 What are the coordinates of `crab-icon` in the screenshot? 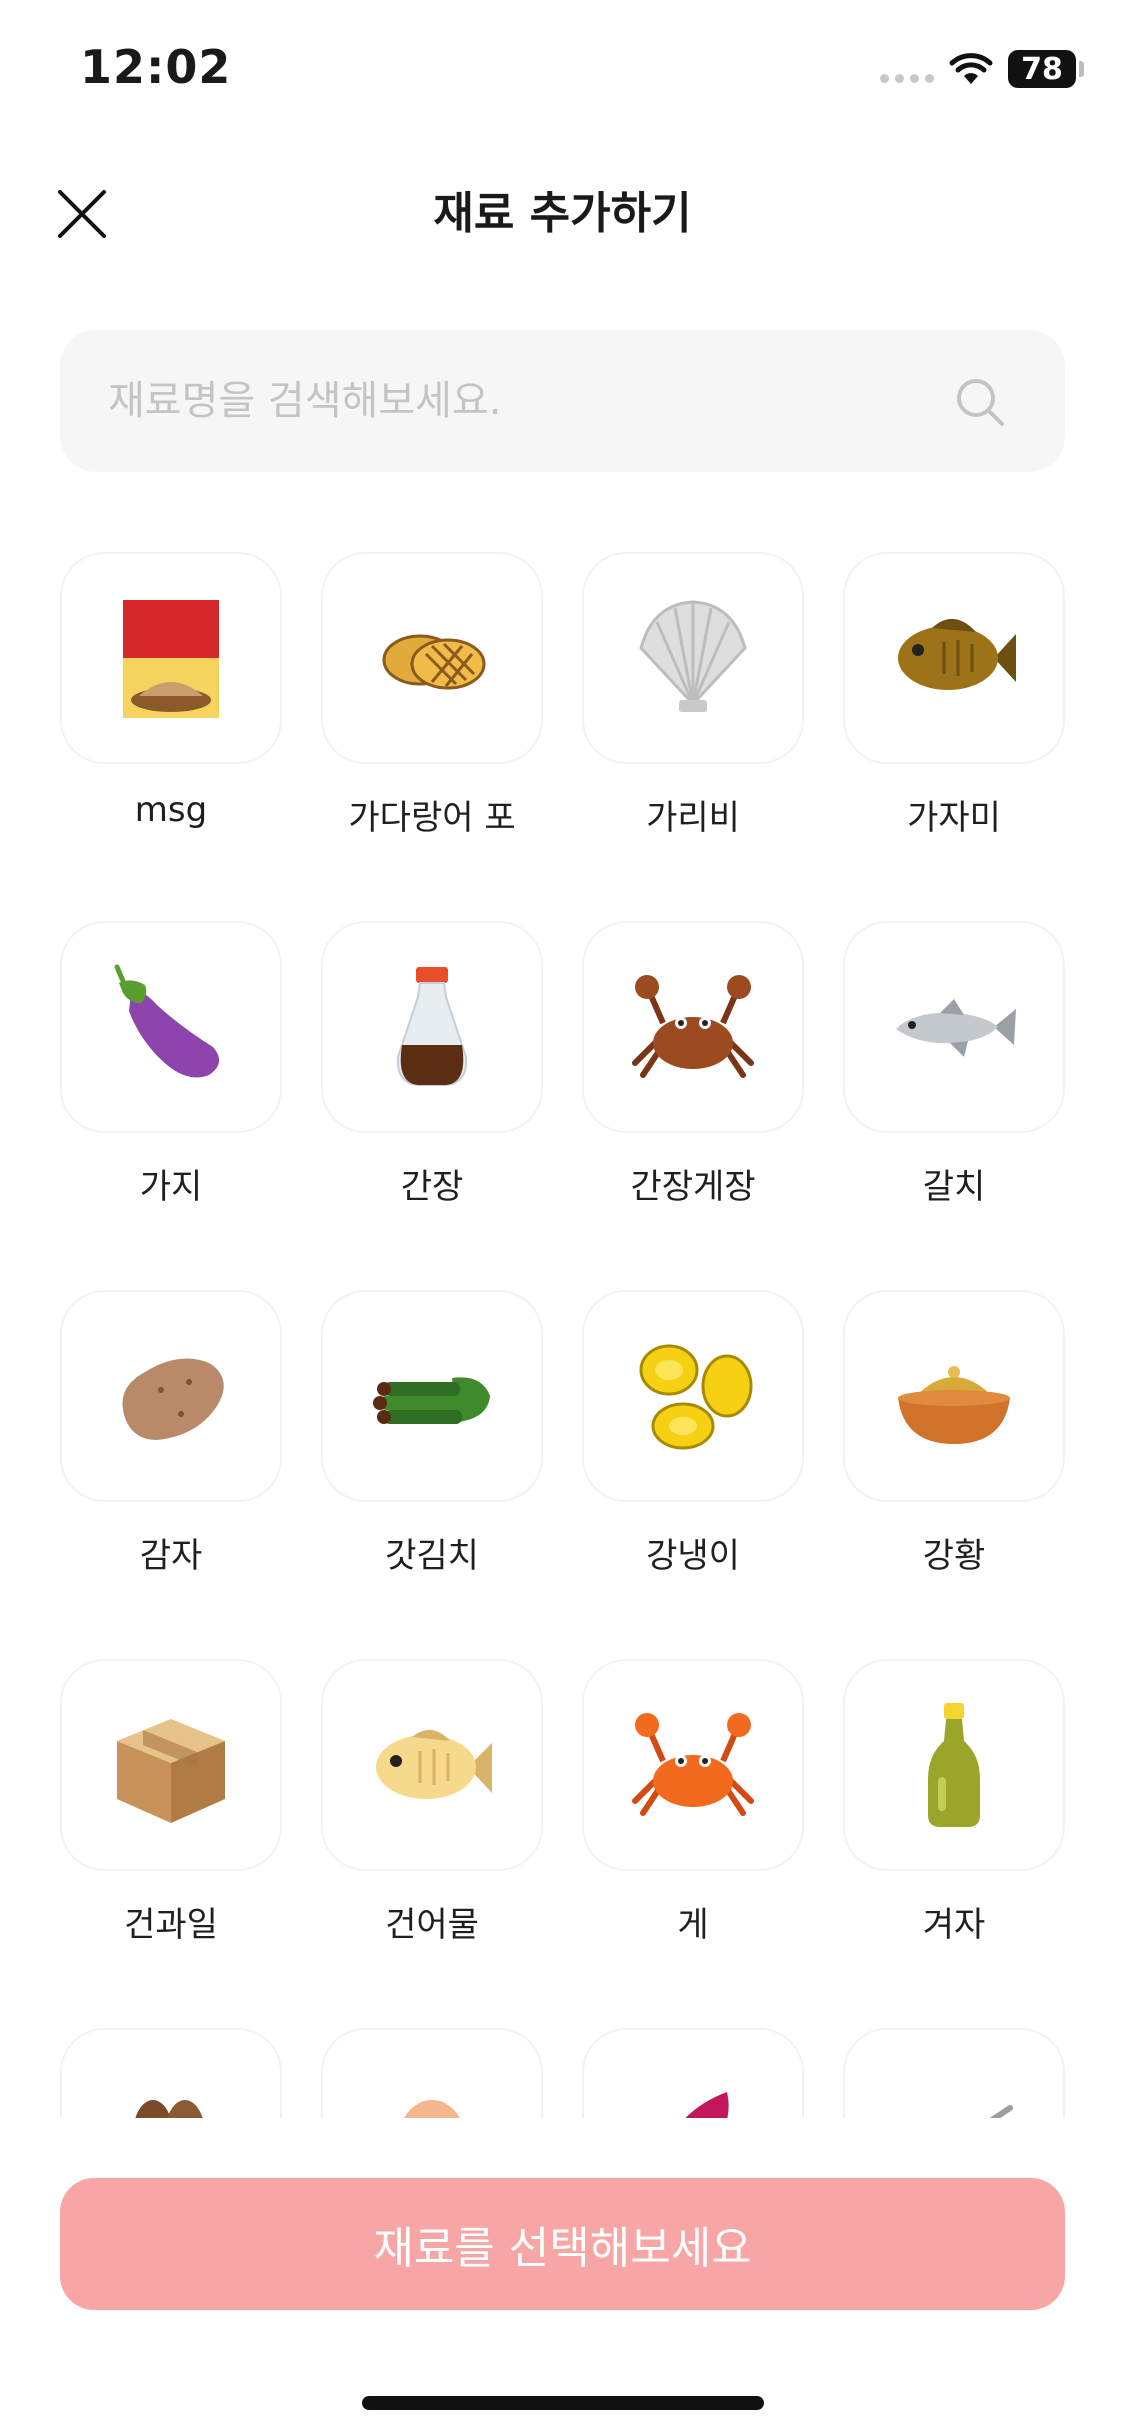 It's located at (693, 1764).